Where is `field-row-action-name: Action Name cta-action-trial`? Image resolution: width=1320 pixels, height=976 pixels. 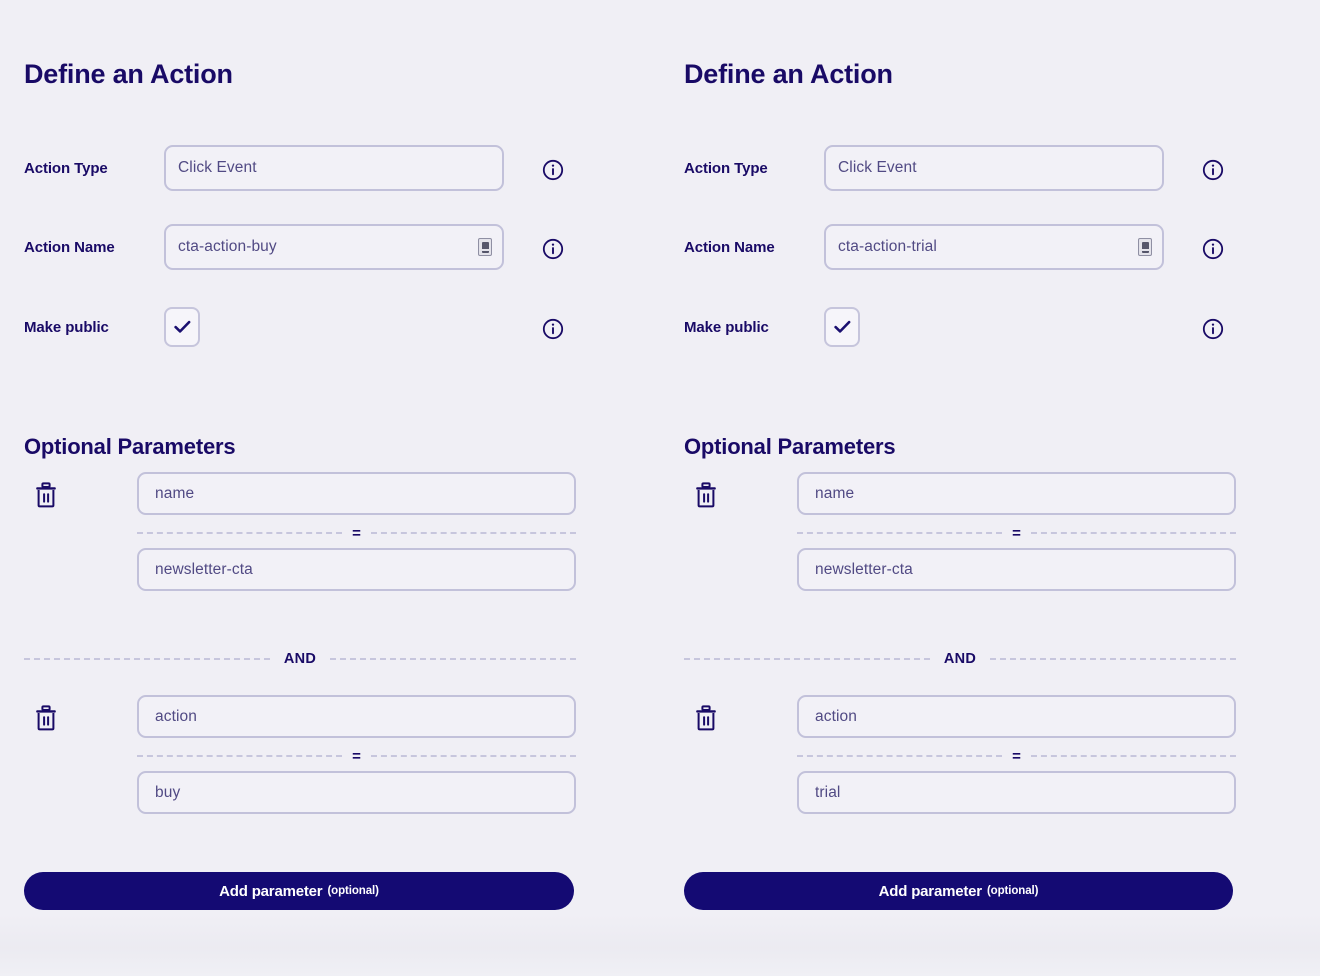 field-row-action-name: Action Name cta-action-trial is located at coordinates (960, 247).